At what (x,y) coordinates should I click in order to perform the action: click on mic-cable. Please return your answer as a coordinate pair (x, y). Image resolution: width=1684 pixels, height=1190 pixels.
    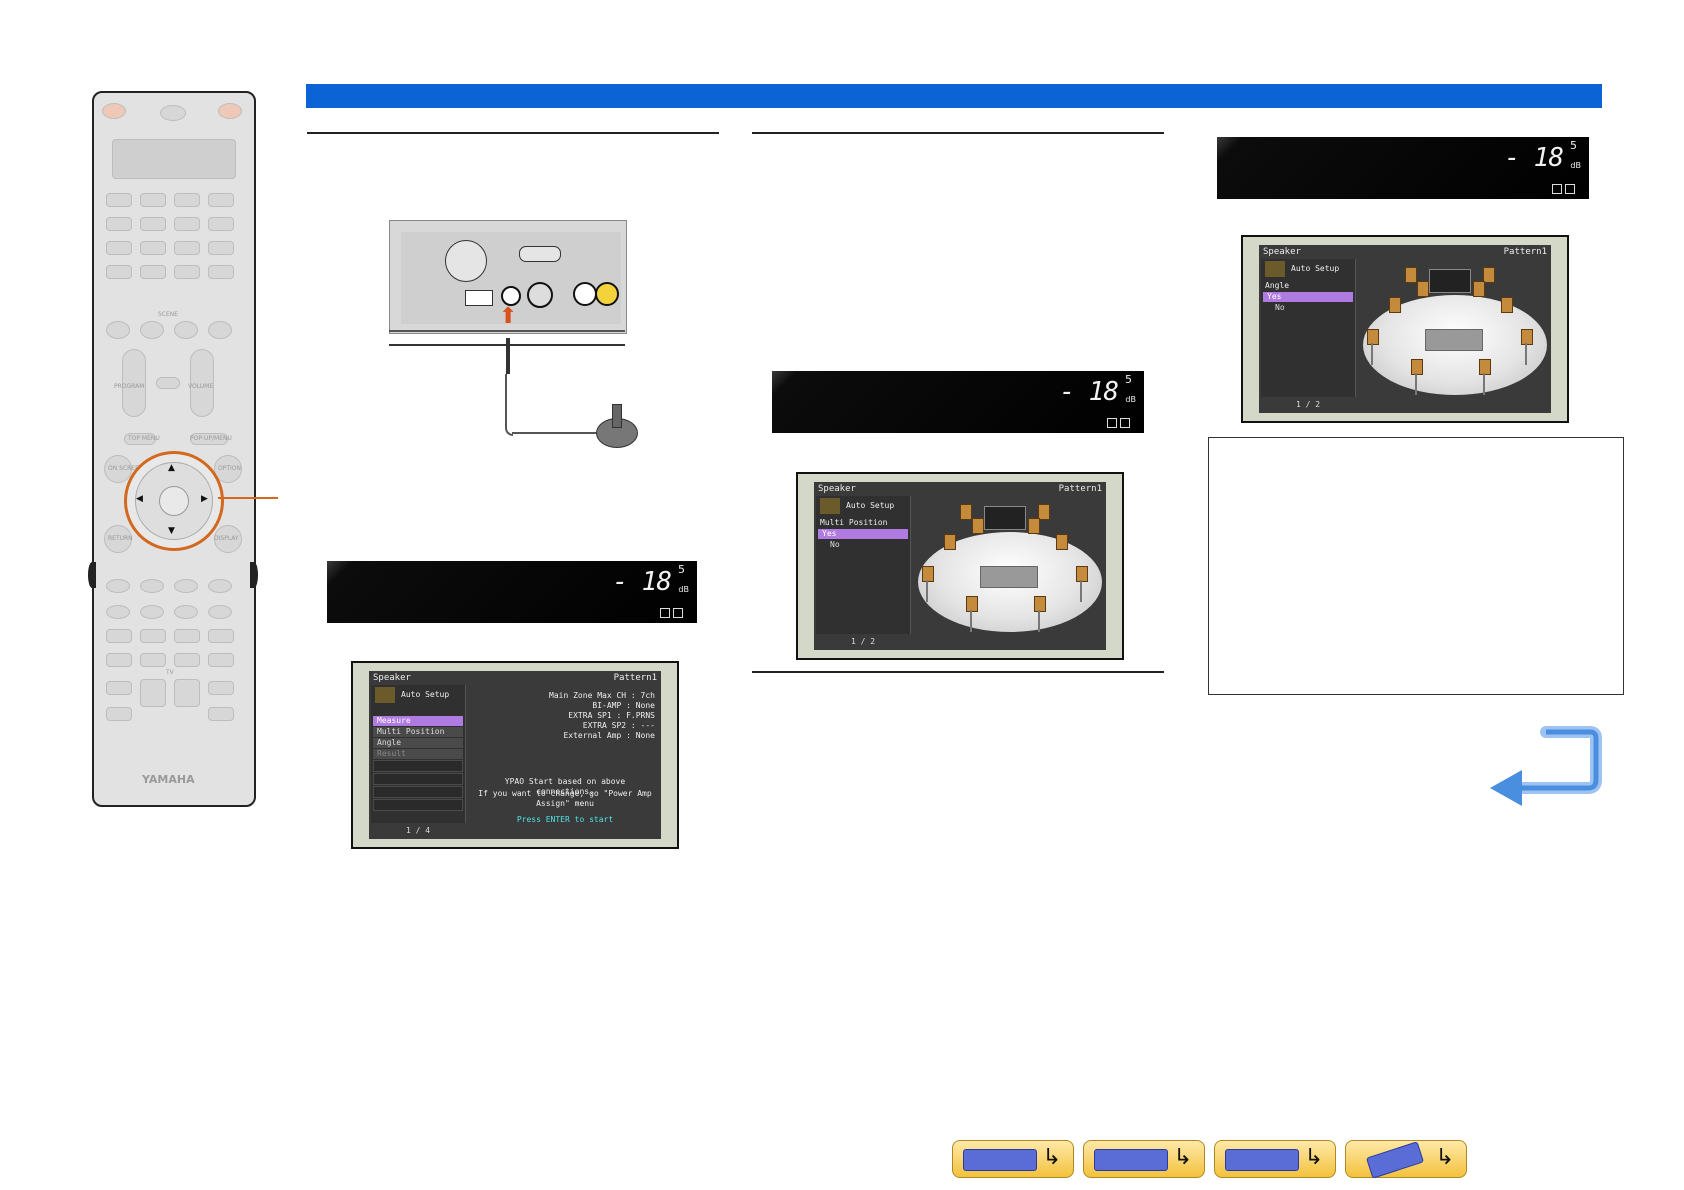
    Looking at the image, I should click on (509, 405).